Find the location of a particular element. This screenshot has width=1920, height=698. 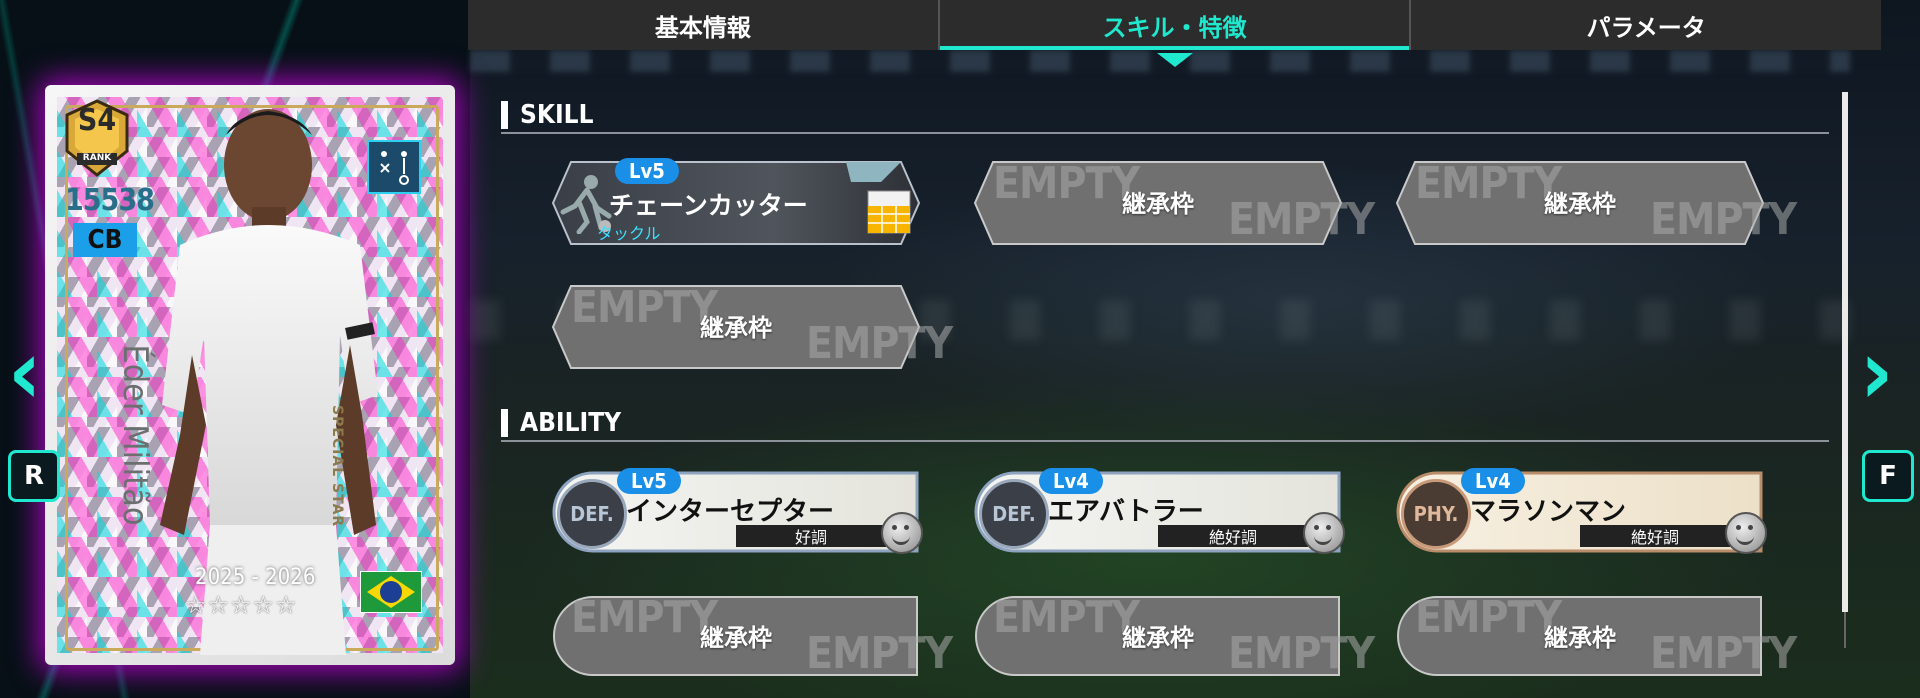

section-header-ability: ABILITY is located at coordinates (1165, 424).